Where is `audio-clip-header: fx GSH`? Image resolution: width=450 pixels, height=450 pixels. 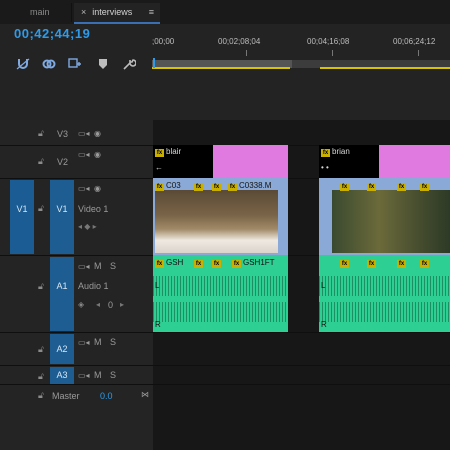
audio-clip-header: fx GSH is located at coordinates (169, 262).